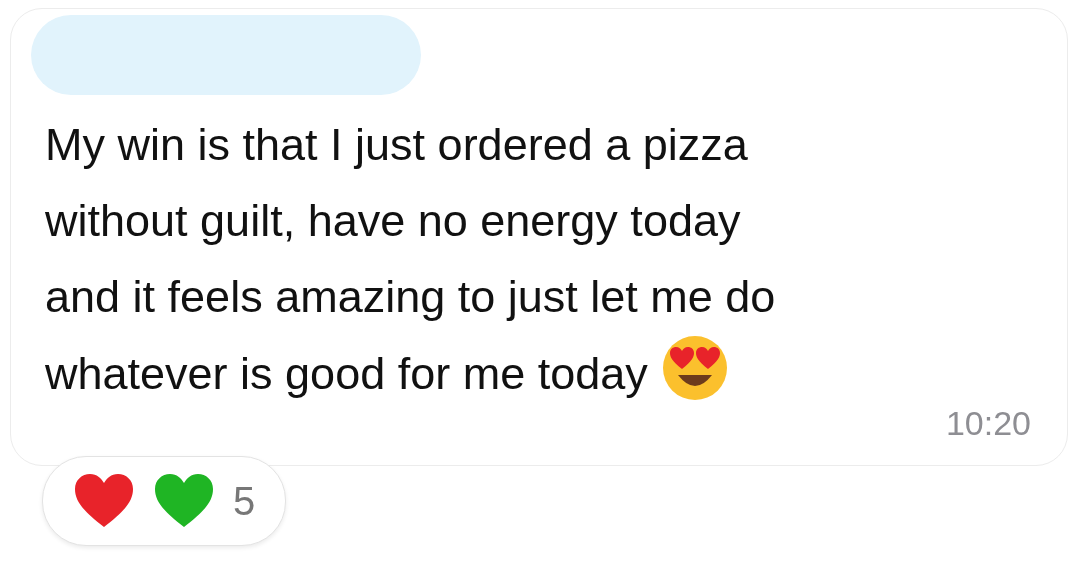 The width and height of the screenshot is (1080, 580). What do you see at coordinates (988, 423) in the screenshot?
I see `message-time: 10:20` at bounding box center [988, 423].